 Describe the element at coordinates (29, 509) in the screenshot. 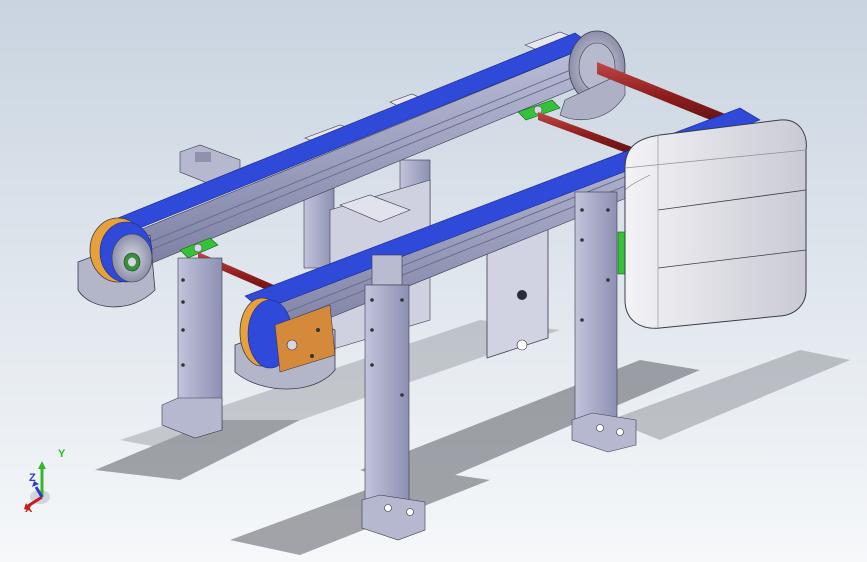

I see `triad-x-label: X` at that location.